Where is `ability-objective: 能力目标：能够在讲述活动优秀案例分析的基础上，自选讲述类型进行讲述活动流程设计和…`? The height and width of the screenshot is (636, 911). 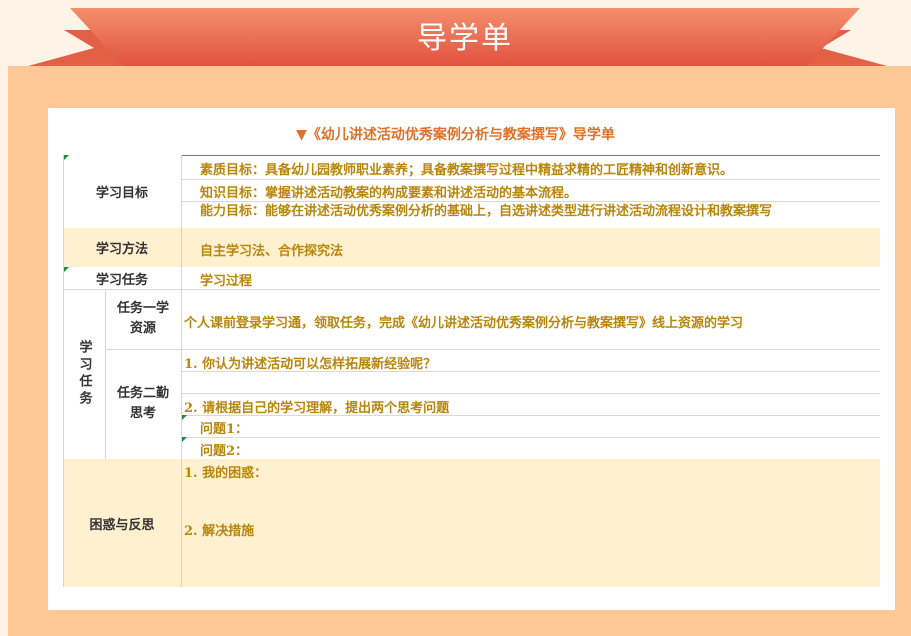 ability-objective: 能力目标：能够在讲述活动优秀案例分析的基础上，自选讲述类型进行讲述活动流程设计和… is located at coordinates (486, 211).